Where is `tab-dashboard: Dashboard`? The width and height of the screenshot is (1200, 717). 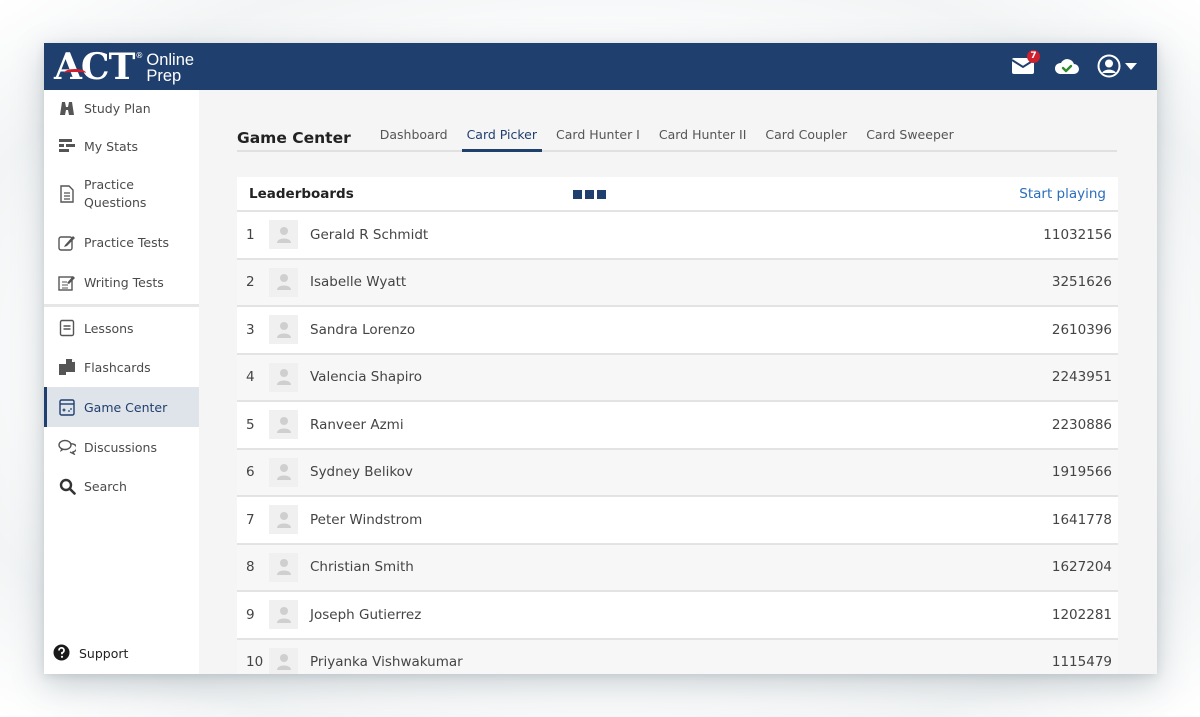 tab-dashboard: Dashboard is located at coordinates (414, 139).